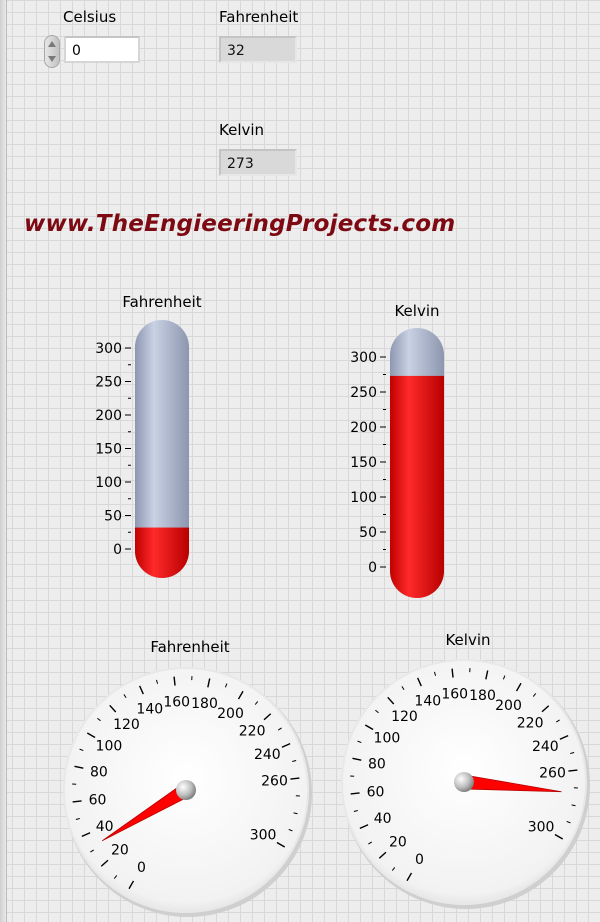  I want to click on thermometer-fahrenheit: Fahrenheit 0 50 100 150 200 250 300, so click(148, 435).